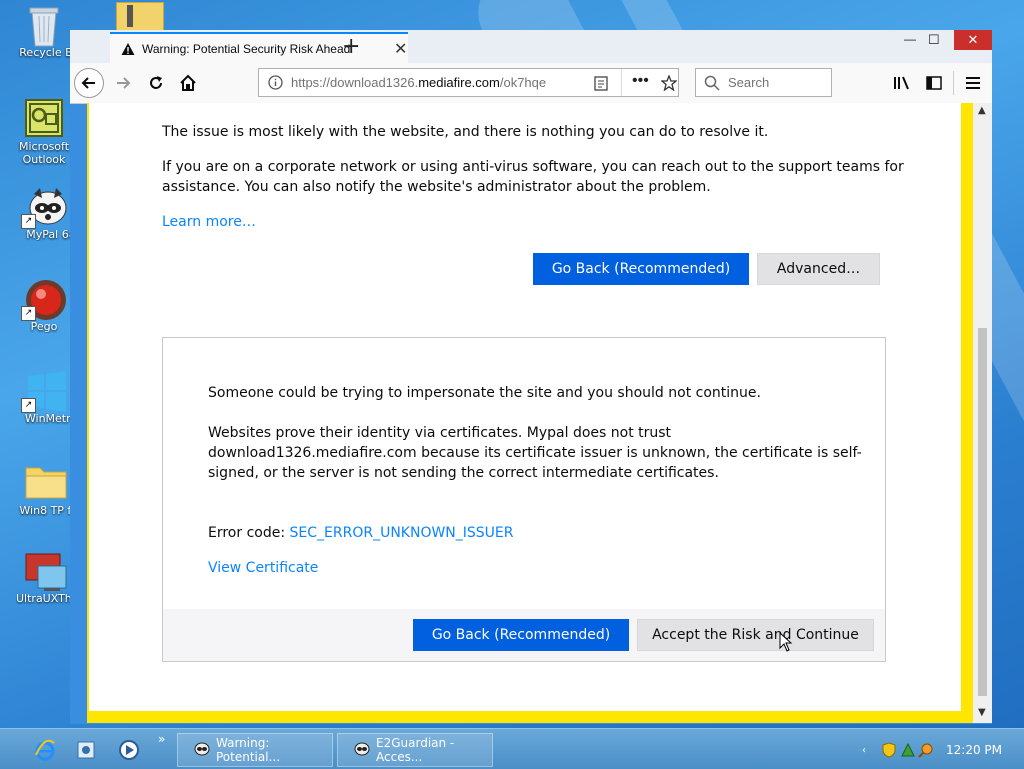  Describe the element at coordinates (749, 82) in the screenshot. I see `search-placeholder: Search` at that location.